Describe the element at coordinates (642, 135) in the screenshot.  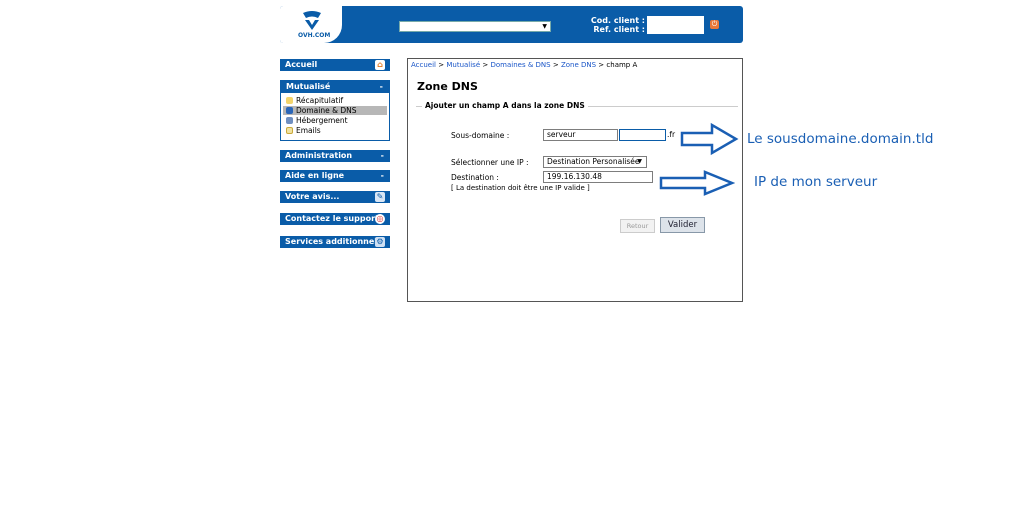
I see `domain-redacted-box` at that location.